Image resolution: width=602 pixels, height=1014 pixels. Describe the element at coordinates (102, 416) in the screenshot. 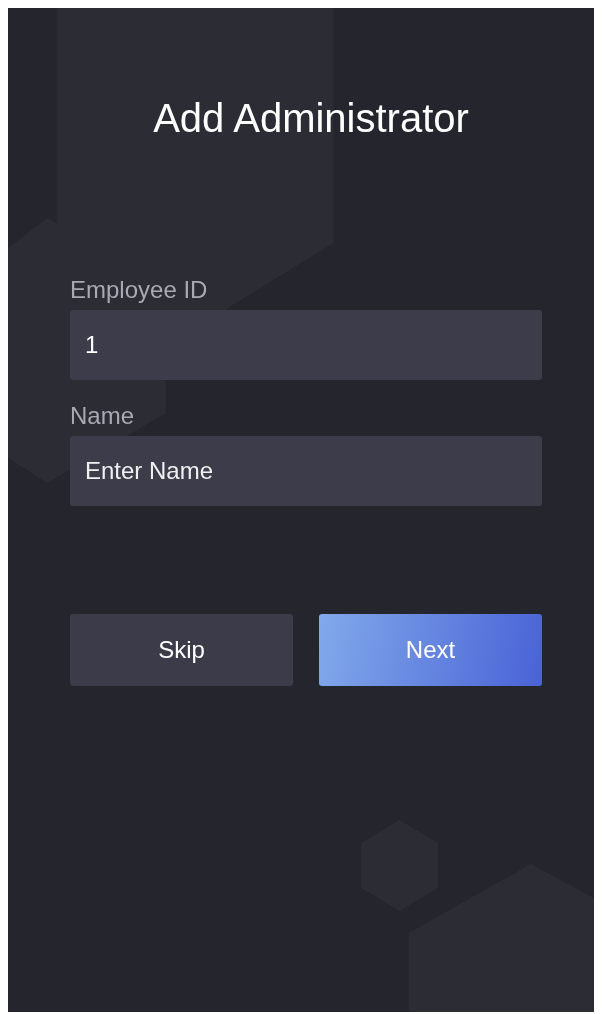

I see `field-label: Name` at that location.